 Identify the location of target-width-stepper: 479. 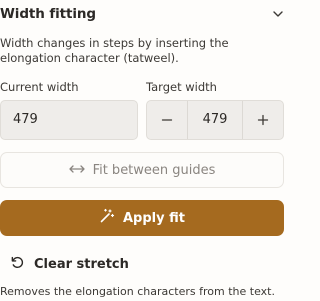
(215, 120).